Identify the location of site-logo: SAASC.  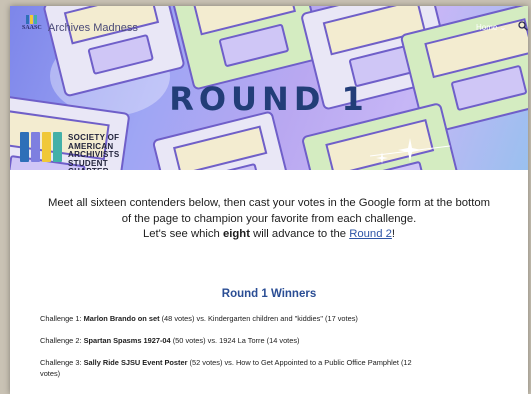
(32, 25).